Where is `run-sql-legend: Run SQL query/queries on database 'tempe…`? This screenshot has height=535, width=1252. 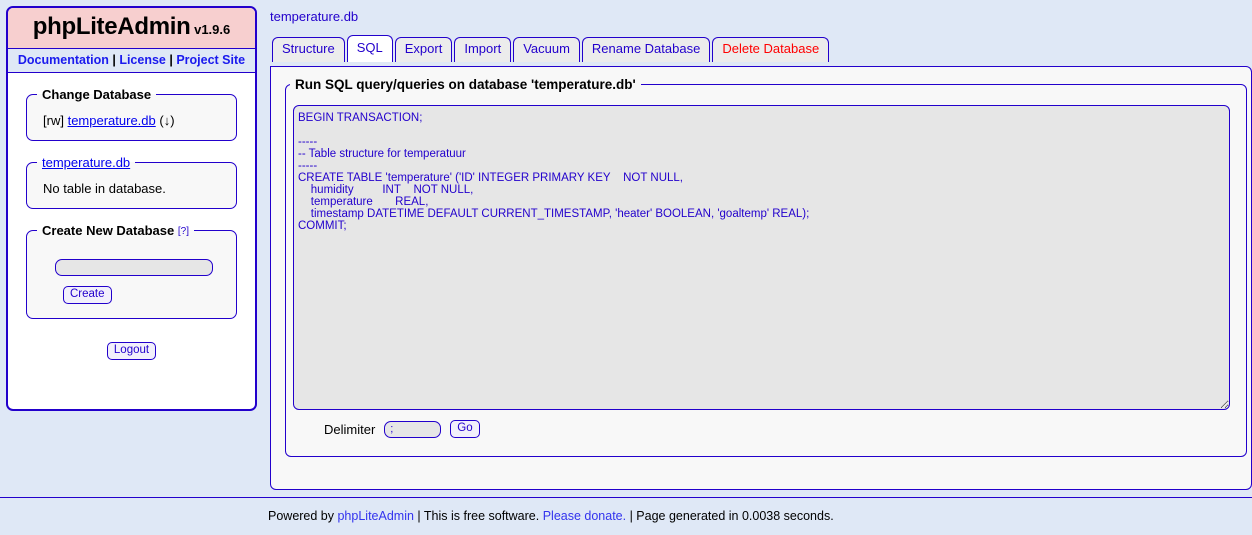 run-sql-legend: Run SQL query/queries on database 'tempe… is located at coordinates (465, 84).